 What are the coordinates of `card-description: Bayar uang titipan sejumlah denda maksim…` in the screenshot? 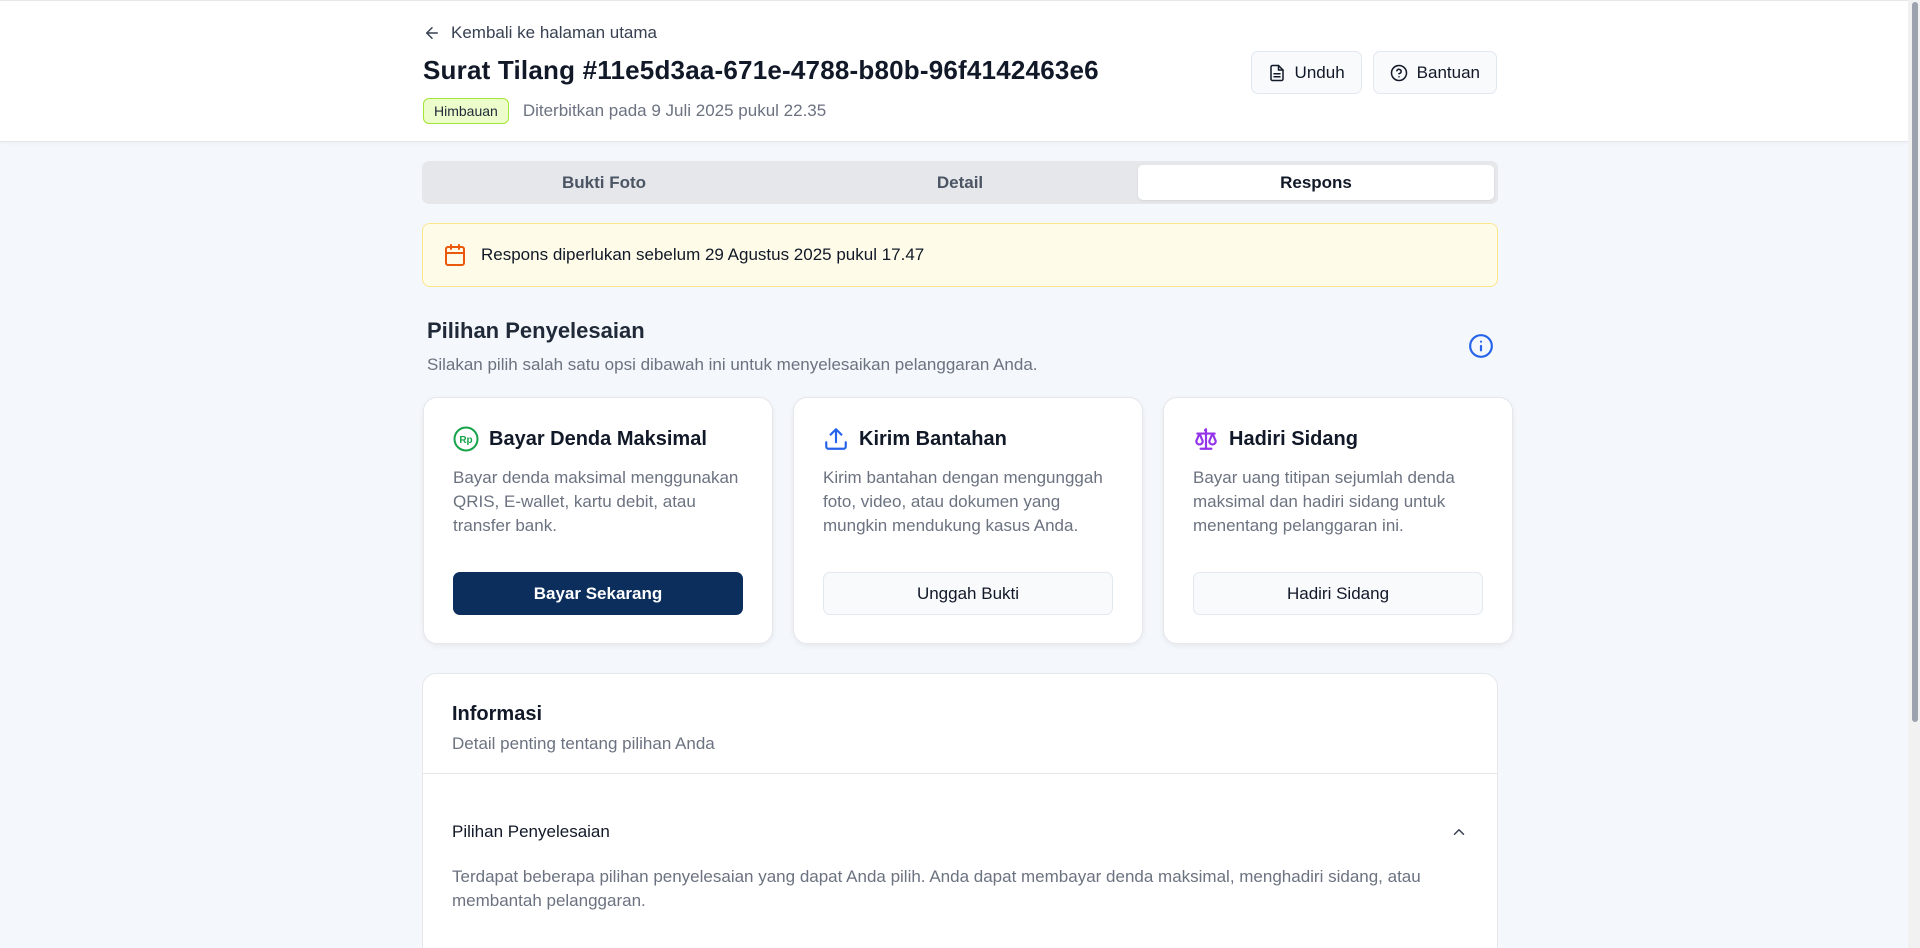 It's located at (1324, 501).